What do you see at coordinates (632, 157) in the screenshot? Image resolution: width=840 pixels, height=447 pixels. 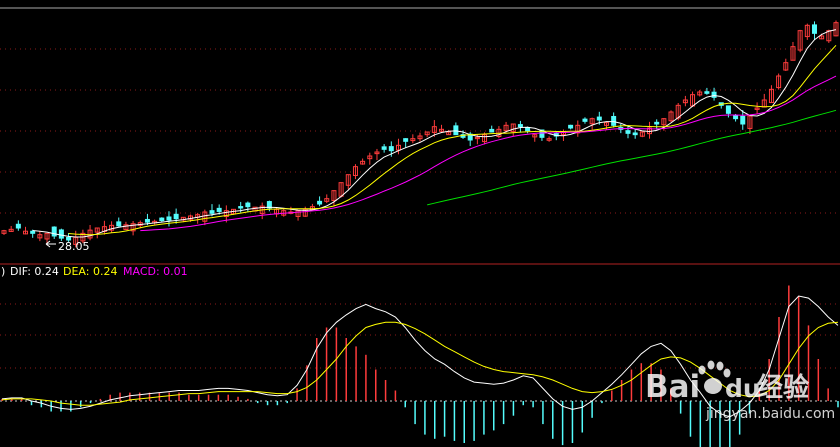 I see `ma60-line` at bounding box center [632, 157].